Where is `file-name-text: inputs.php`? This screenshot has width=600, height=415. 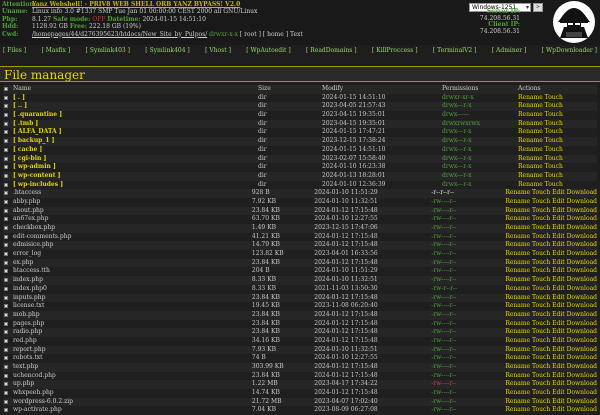 file-name-text: inputs.php is located at coordinates (29, 297).